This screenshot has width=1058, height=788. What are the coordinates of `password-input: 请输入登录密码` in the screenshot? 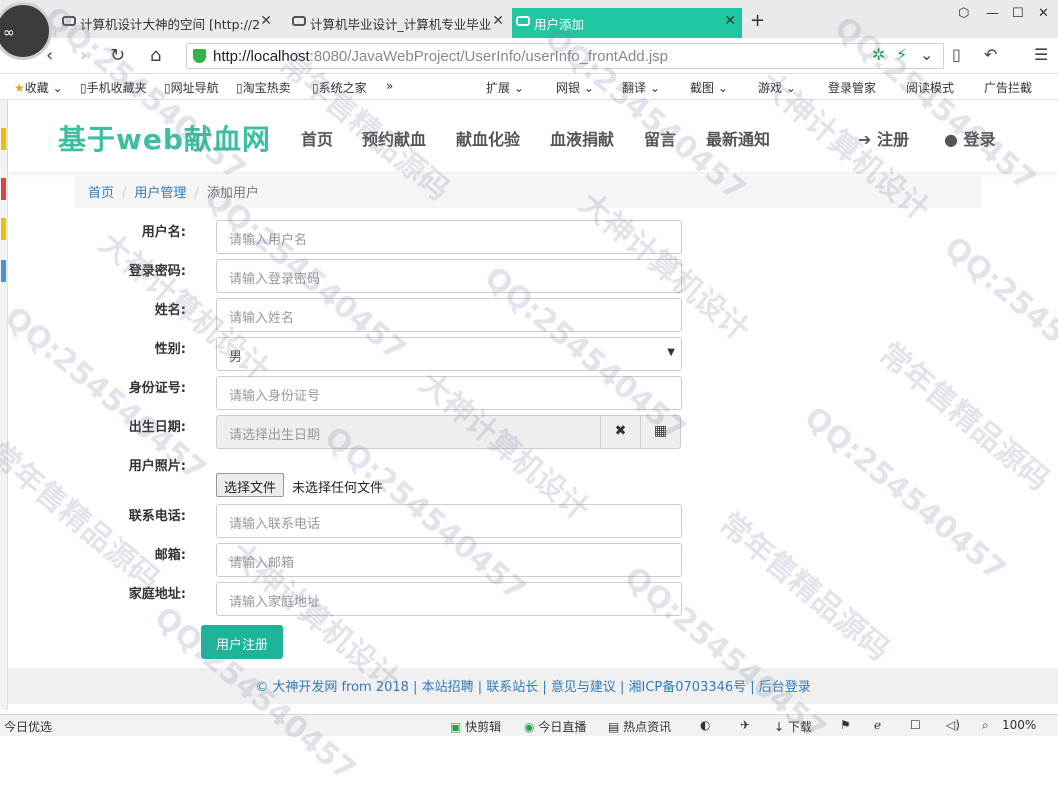 It's located at (449, 276).